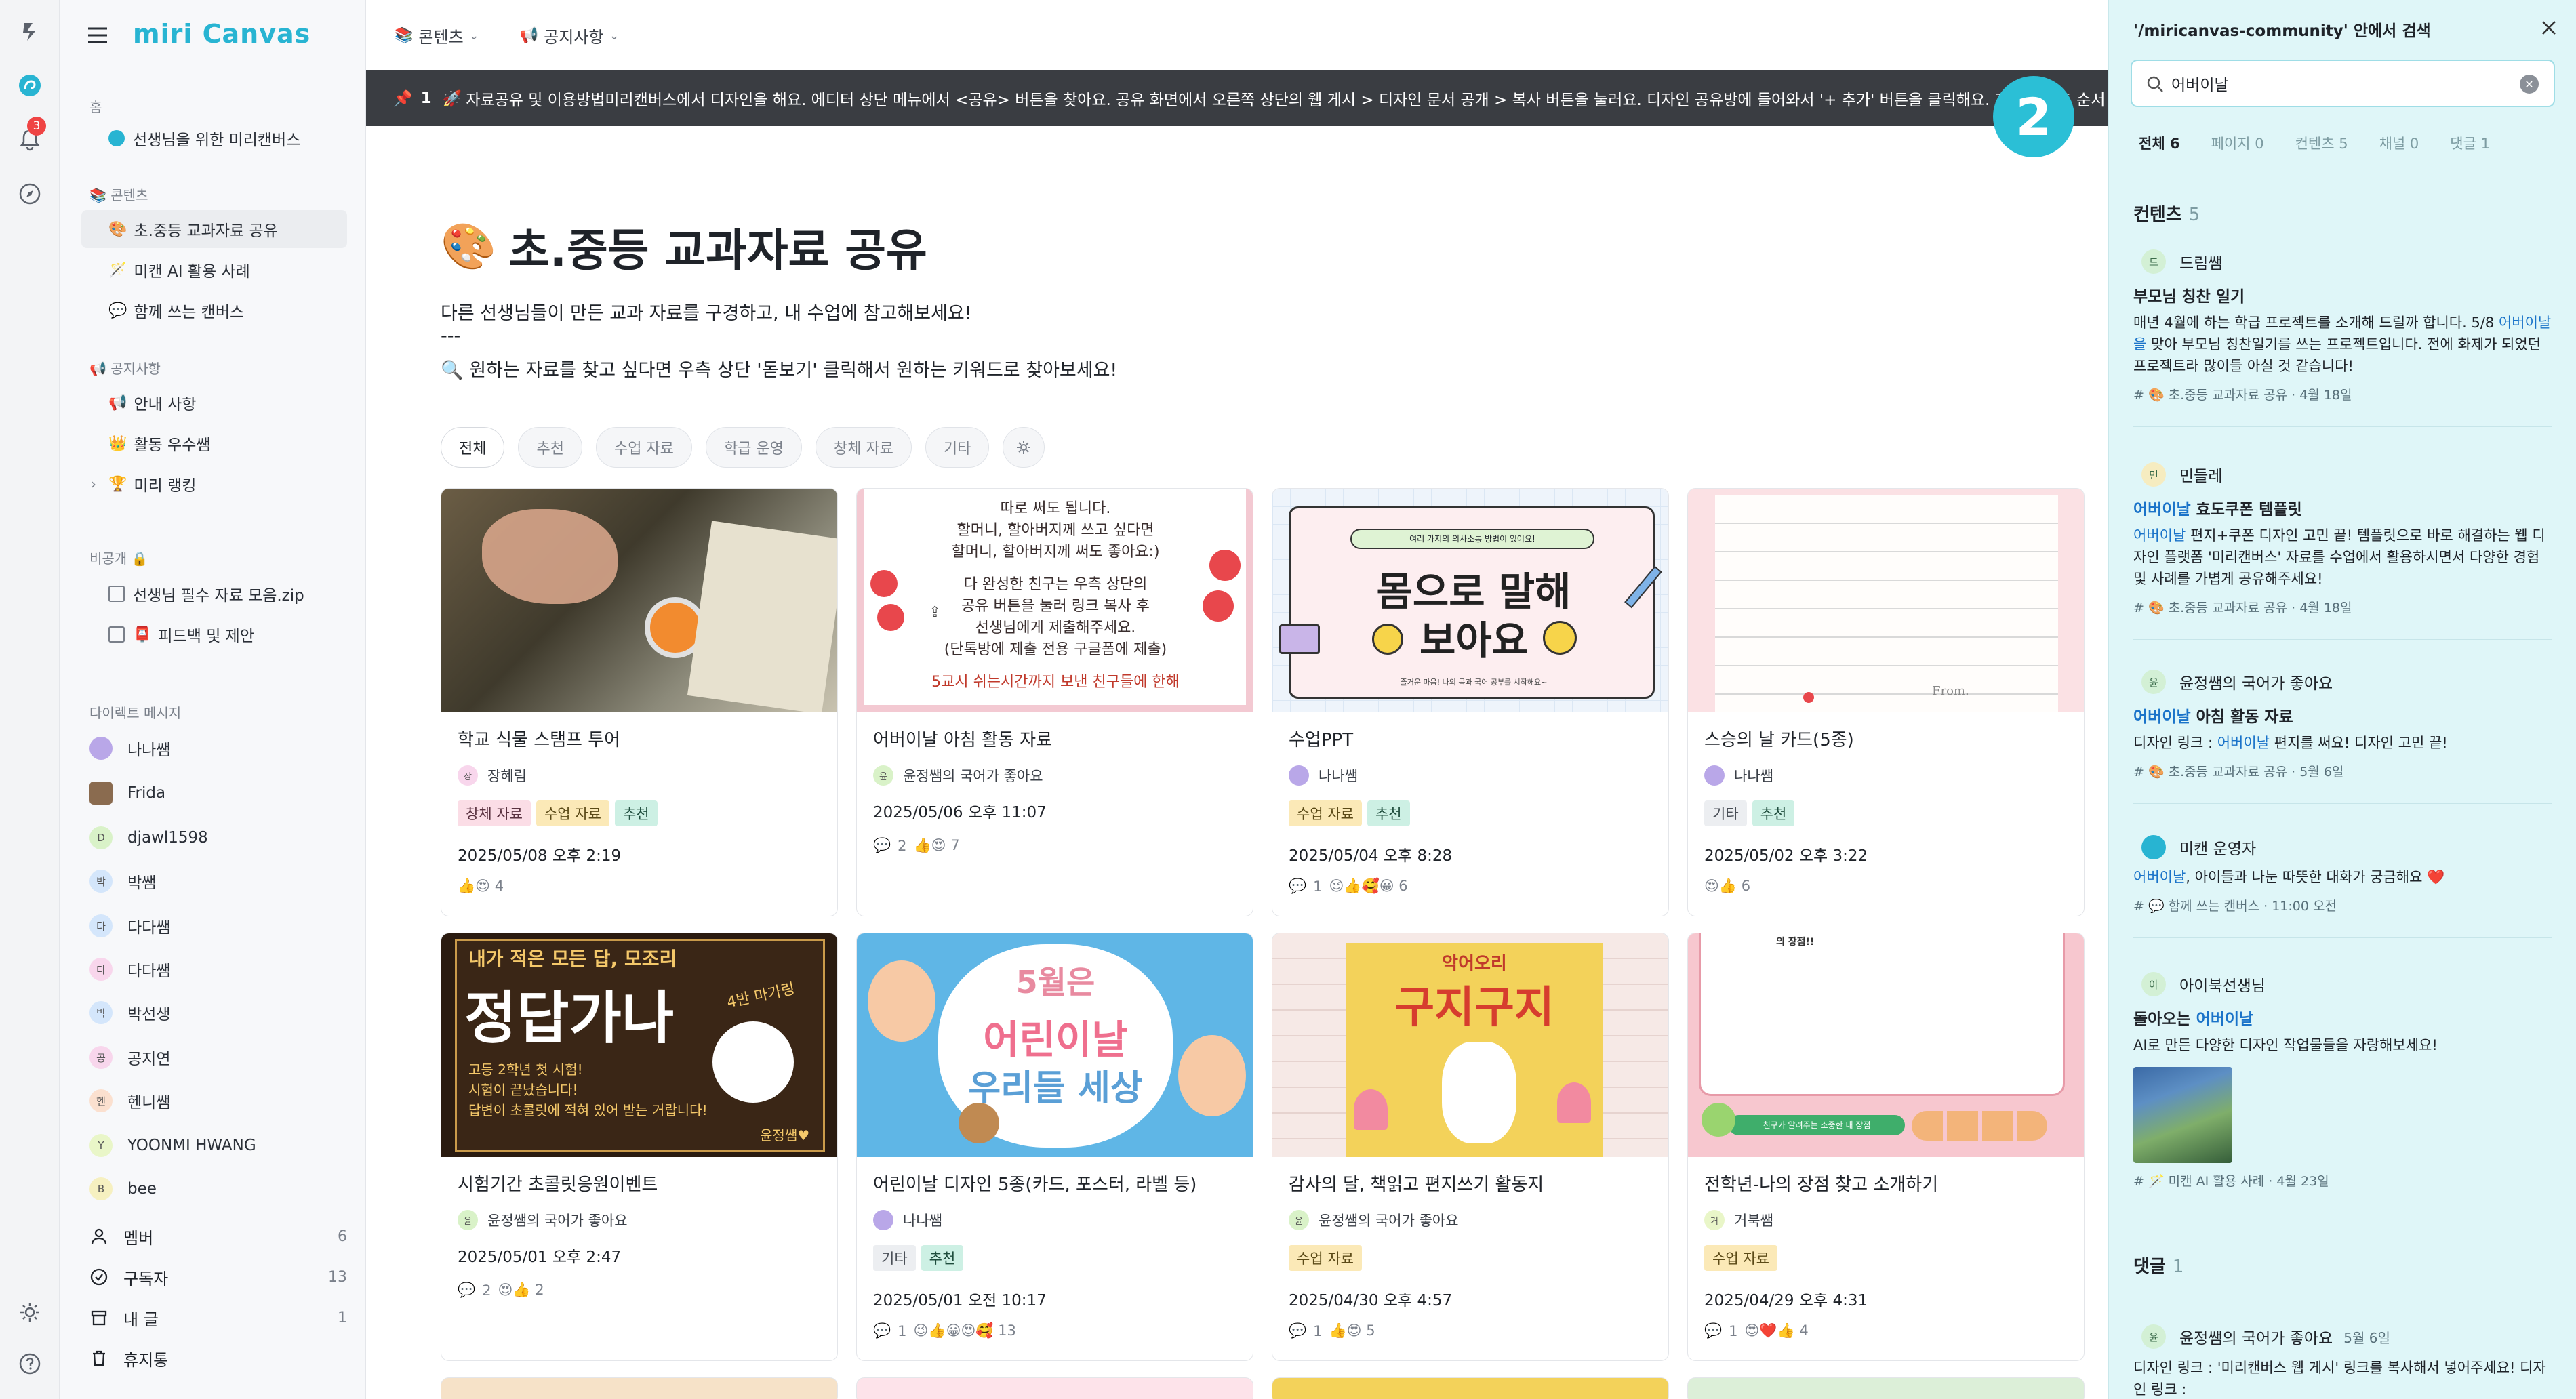 This screenshot has width=2576, height=1399. What do you see at coordinates (550, 447) in the screenshot?
I see `filter-recommended: 추천` at bounding box center [550, 447].